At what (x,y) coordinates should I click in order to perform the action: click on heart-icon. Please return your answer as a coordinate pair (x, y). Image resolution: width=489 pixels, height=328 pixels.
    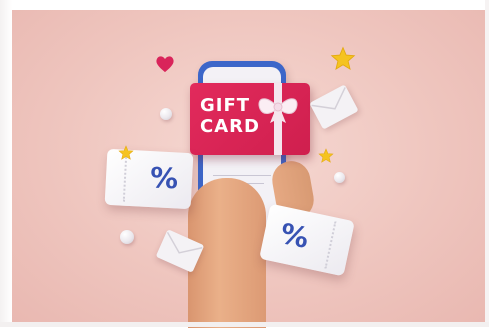
    Looking at the image, I should click on (165, 64).